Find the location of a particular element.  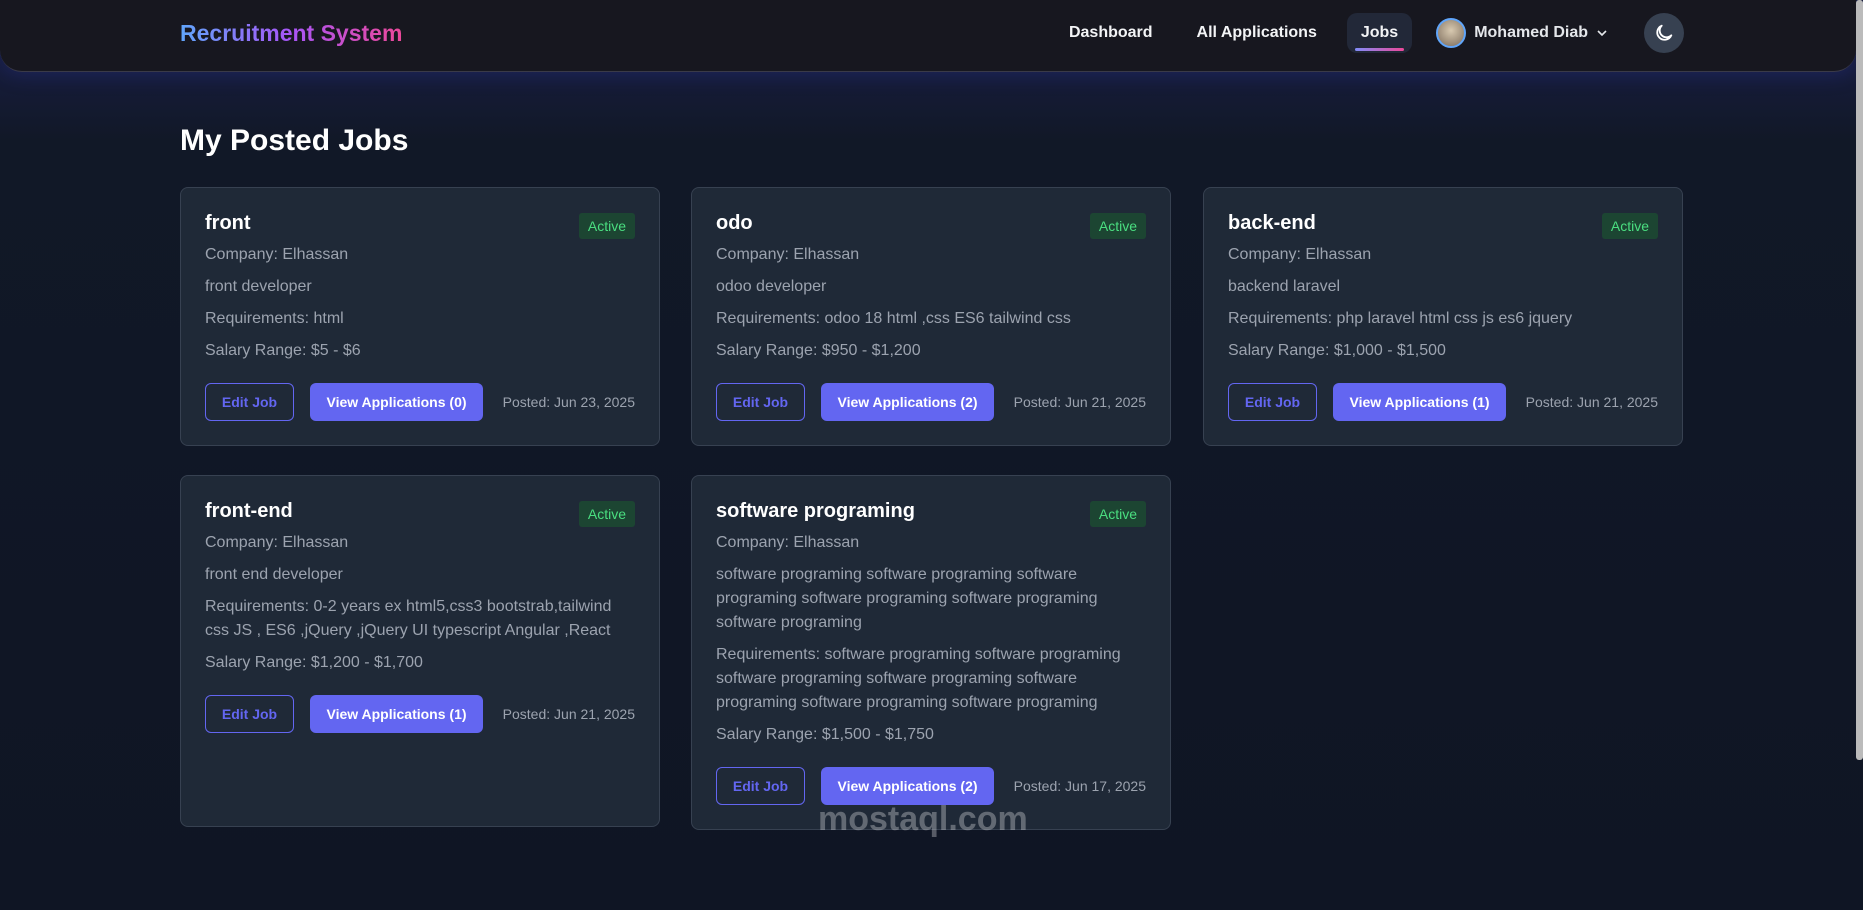

view-applications-button: View Applications (2) is located at coordinates (907, 402).